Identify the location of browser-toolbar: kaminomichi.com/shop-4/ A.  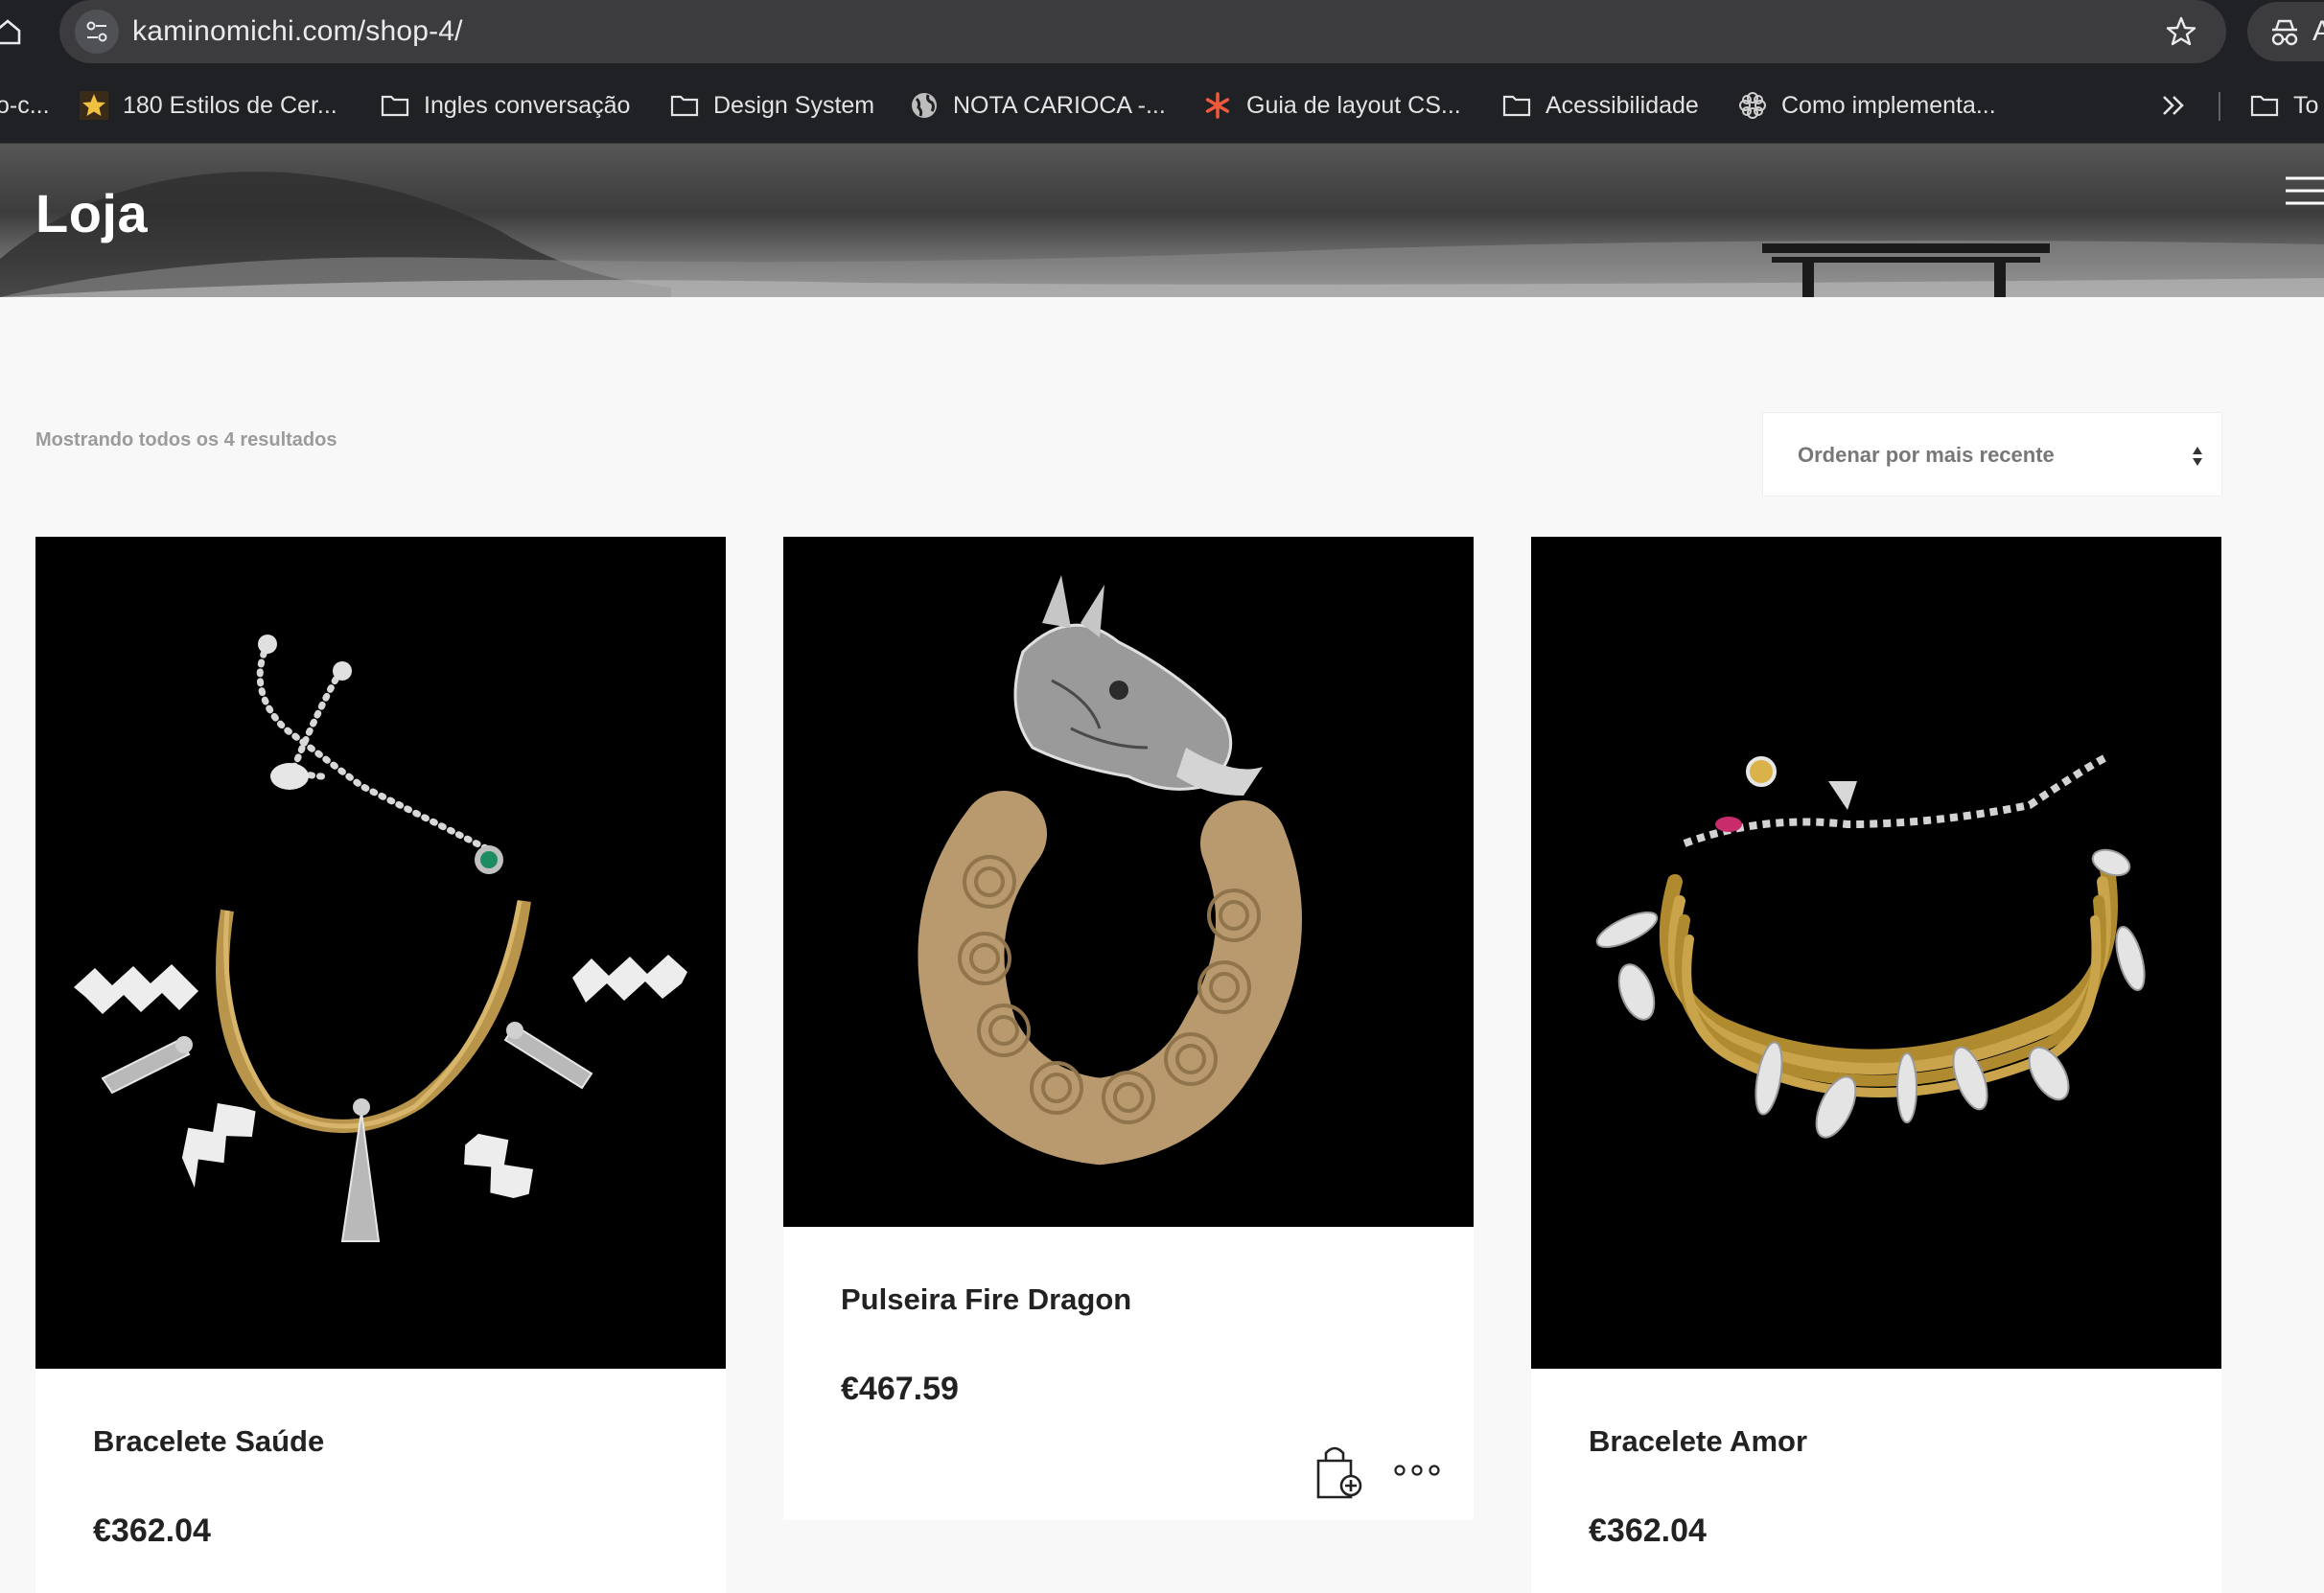
(1162, 32).